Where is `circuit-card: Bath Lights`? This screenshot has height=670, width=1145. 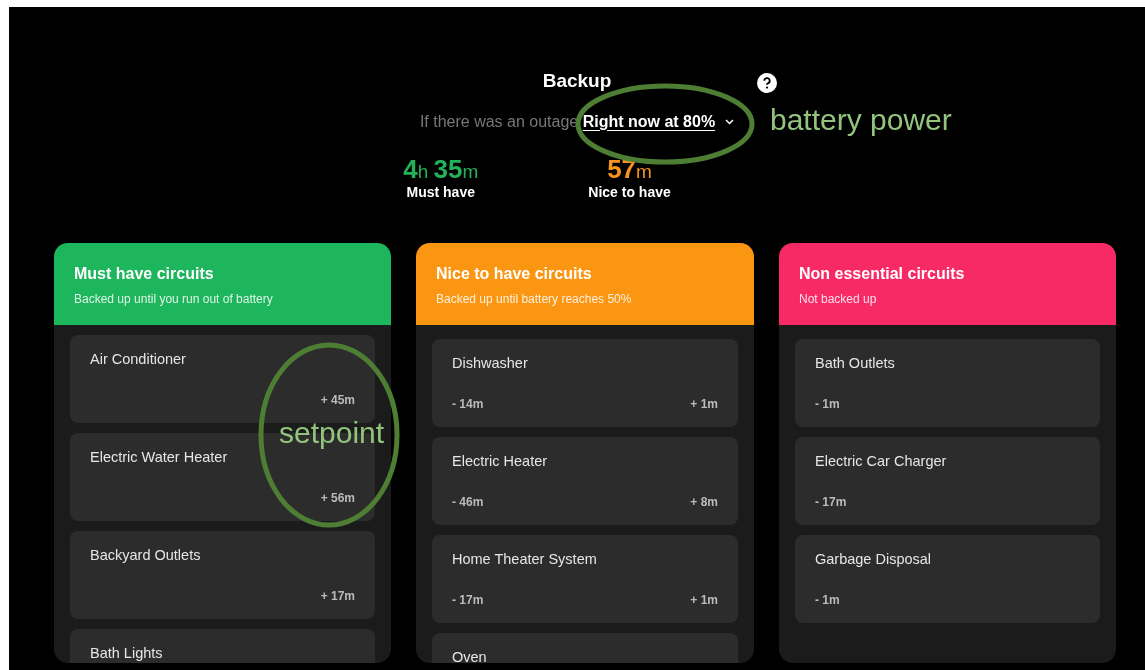 circuit-card: Bath Lights is located at coordinates (222, 645).